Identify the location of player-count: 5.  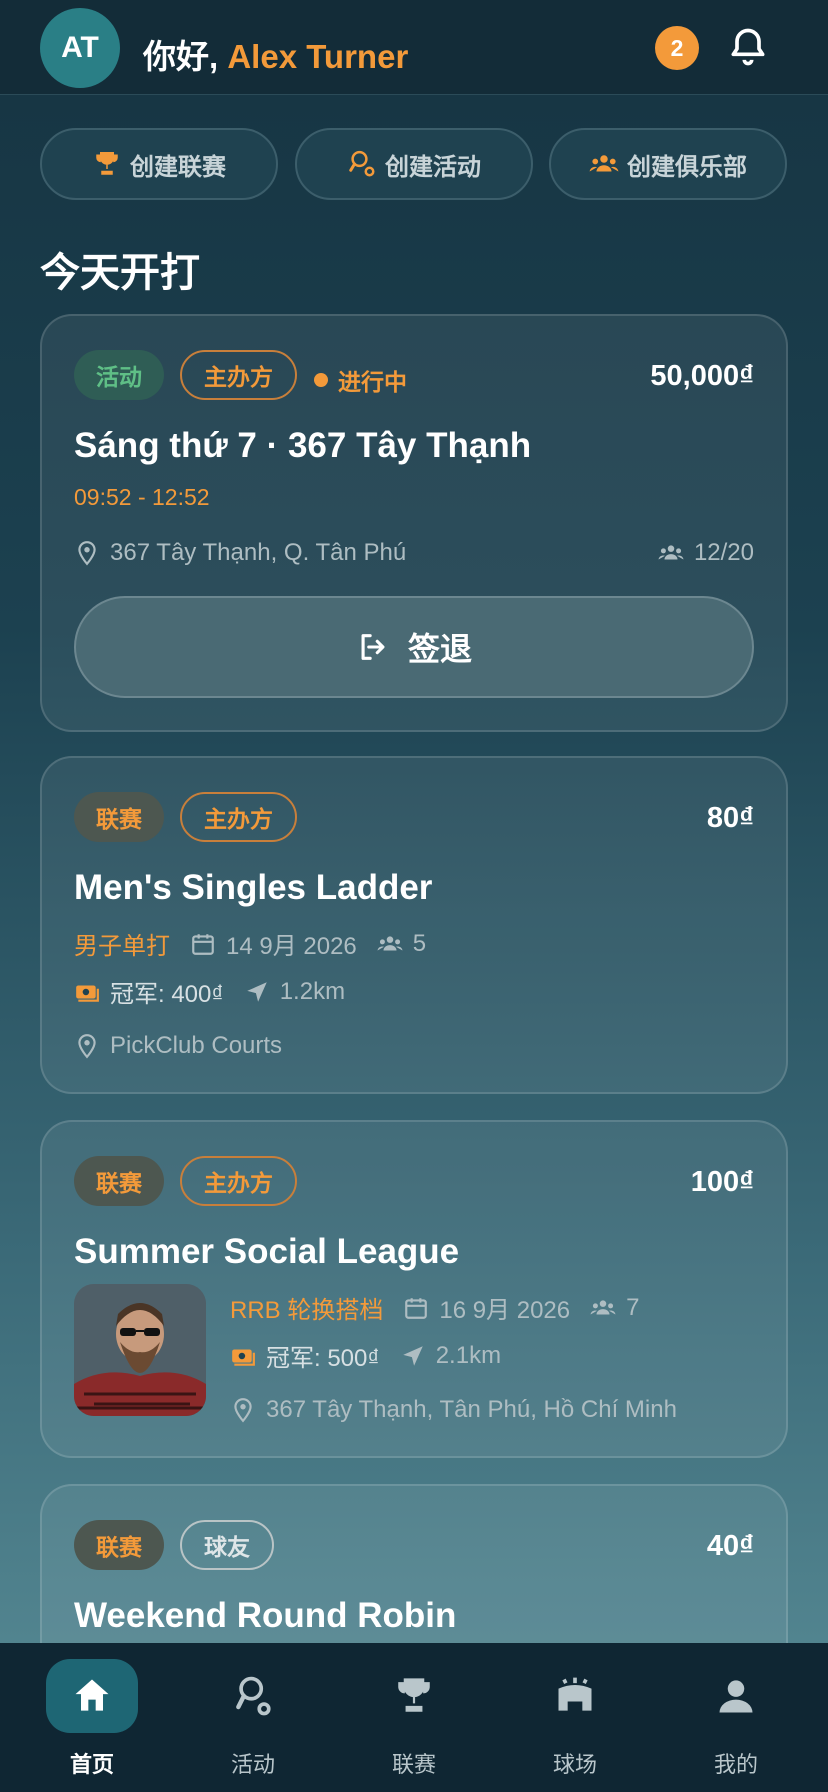
(419, 943).